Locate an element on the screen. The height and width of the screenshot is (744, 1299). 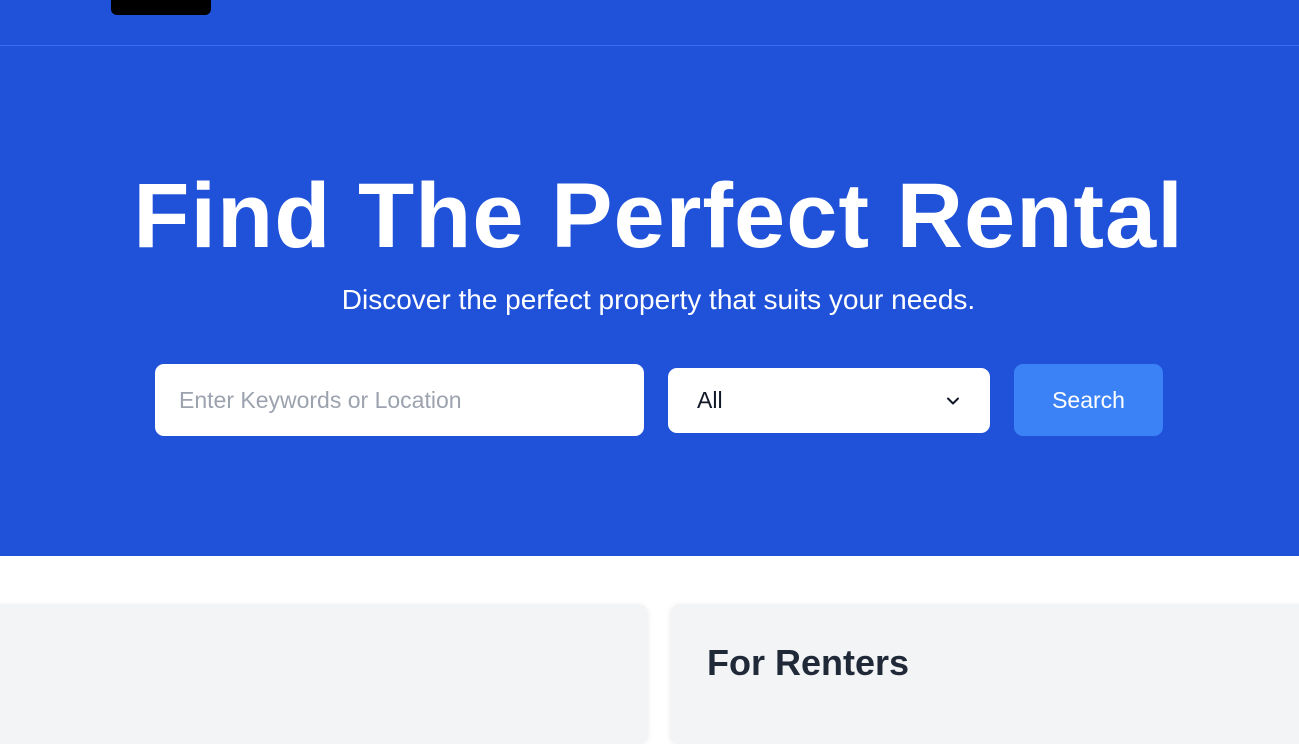
property-type-select: All is located at coordinates (829, 400).